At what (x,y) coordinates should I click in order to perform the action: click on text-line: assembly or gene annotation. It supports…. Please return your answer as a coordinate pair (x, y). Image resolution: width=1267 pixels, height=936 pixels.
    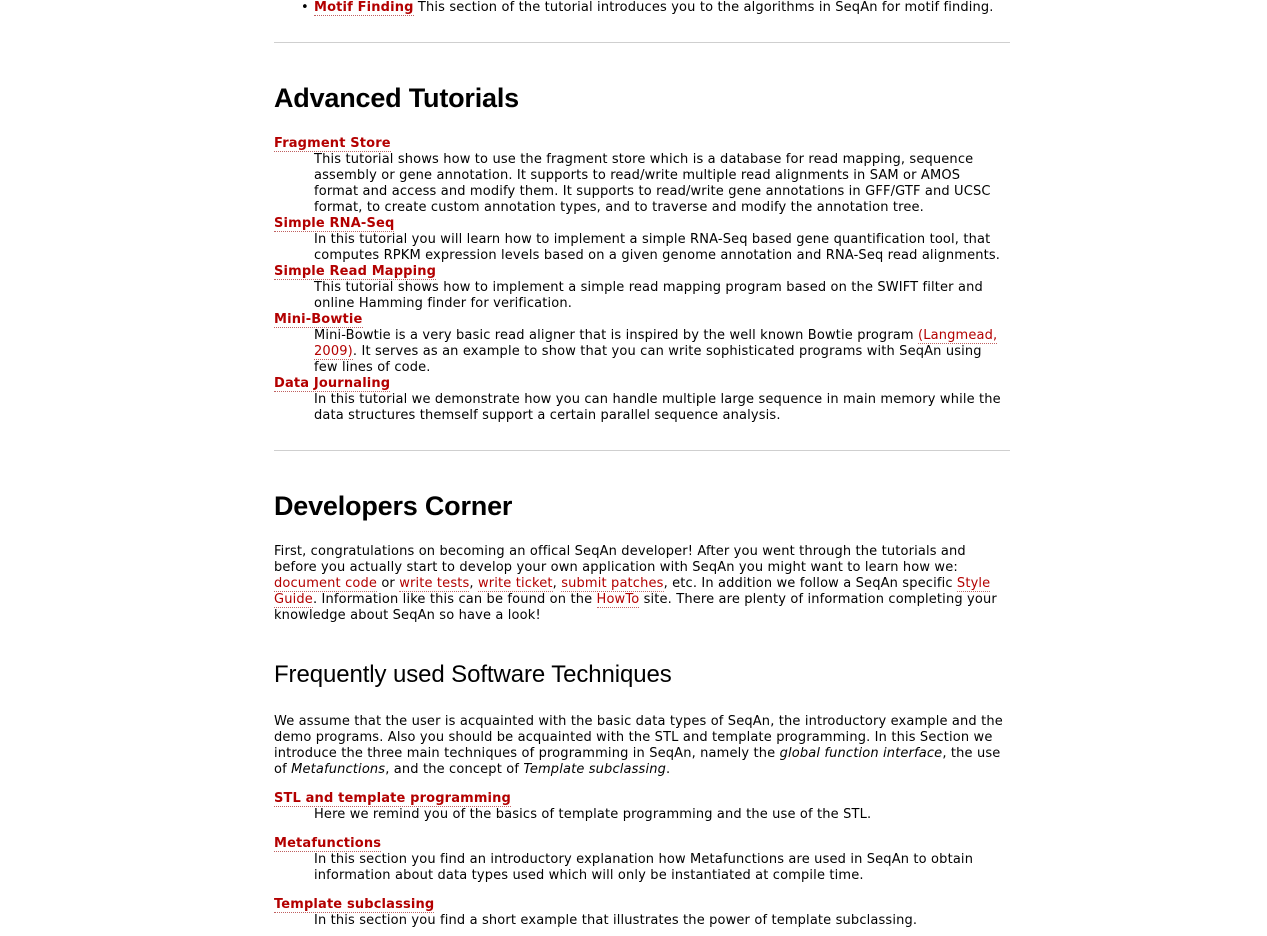
    Looking at the image, I should click on (637, 175).